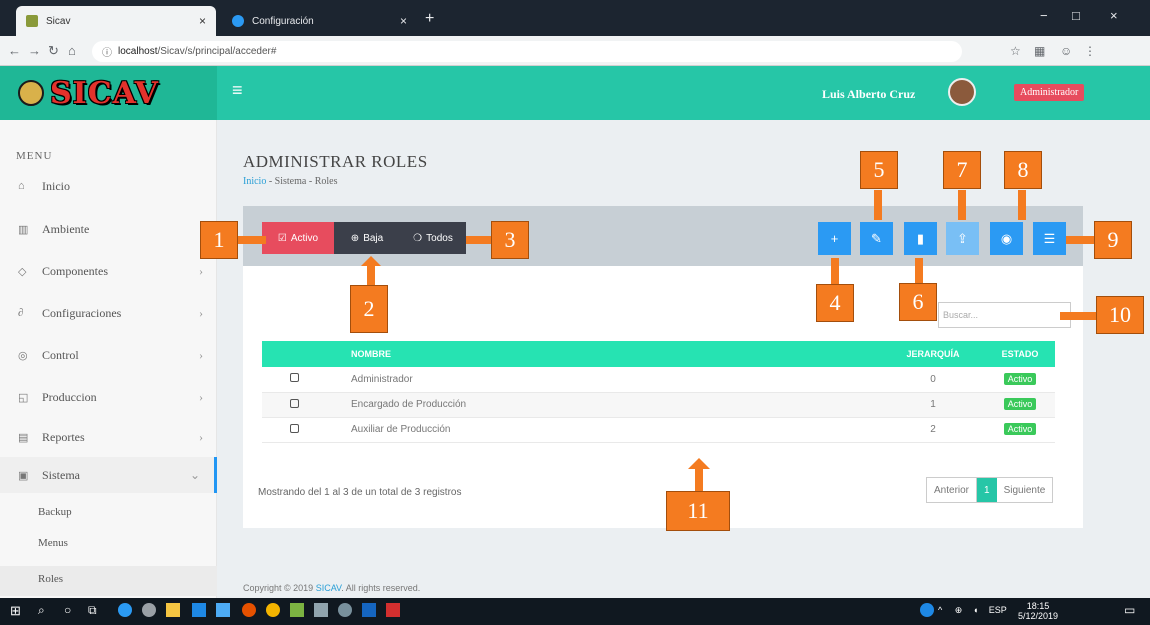 This screenshot has width=1150, height=625. What do you see at coordinates (439, 238) in the screenshot?
I see `filter-label: Todos` at bounding box center [439, 238].